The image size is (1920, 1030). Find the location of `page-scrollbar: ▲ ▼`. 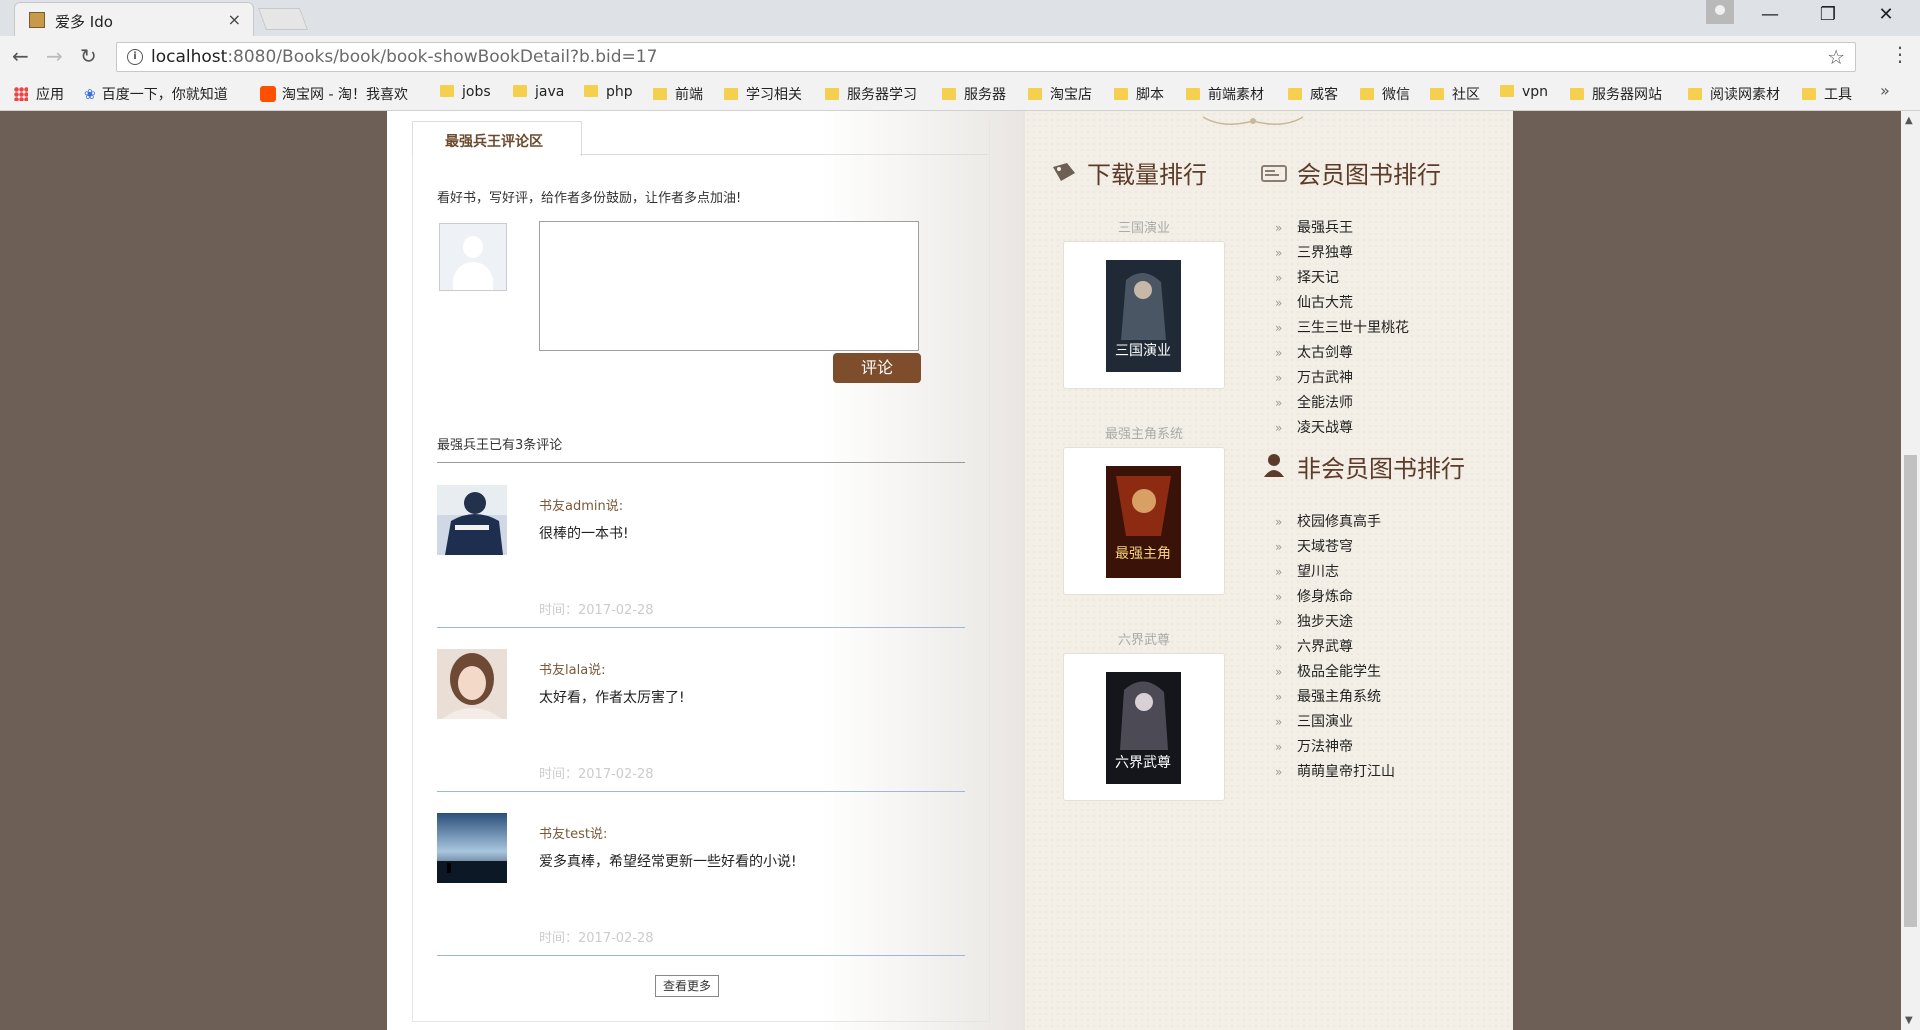

page-scrollbar: ▲ ▼ is located at coordinates (1910, 570).